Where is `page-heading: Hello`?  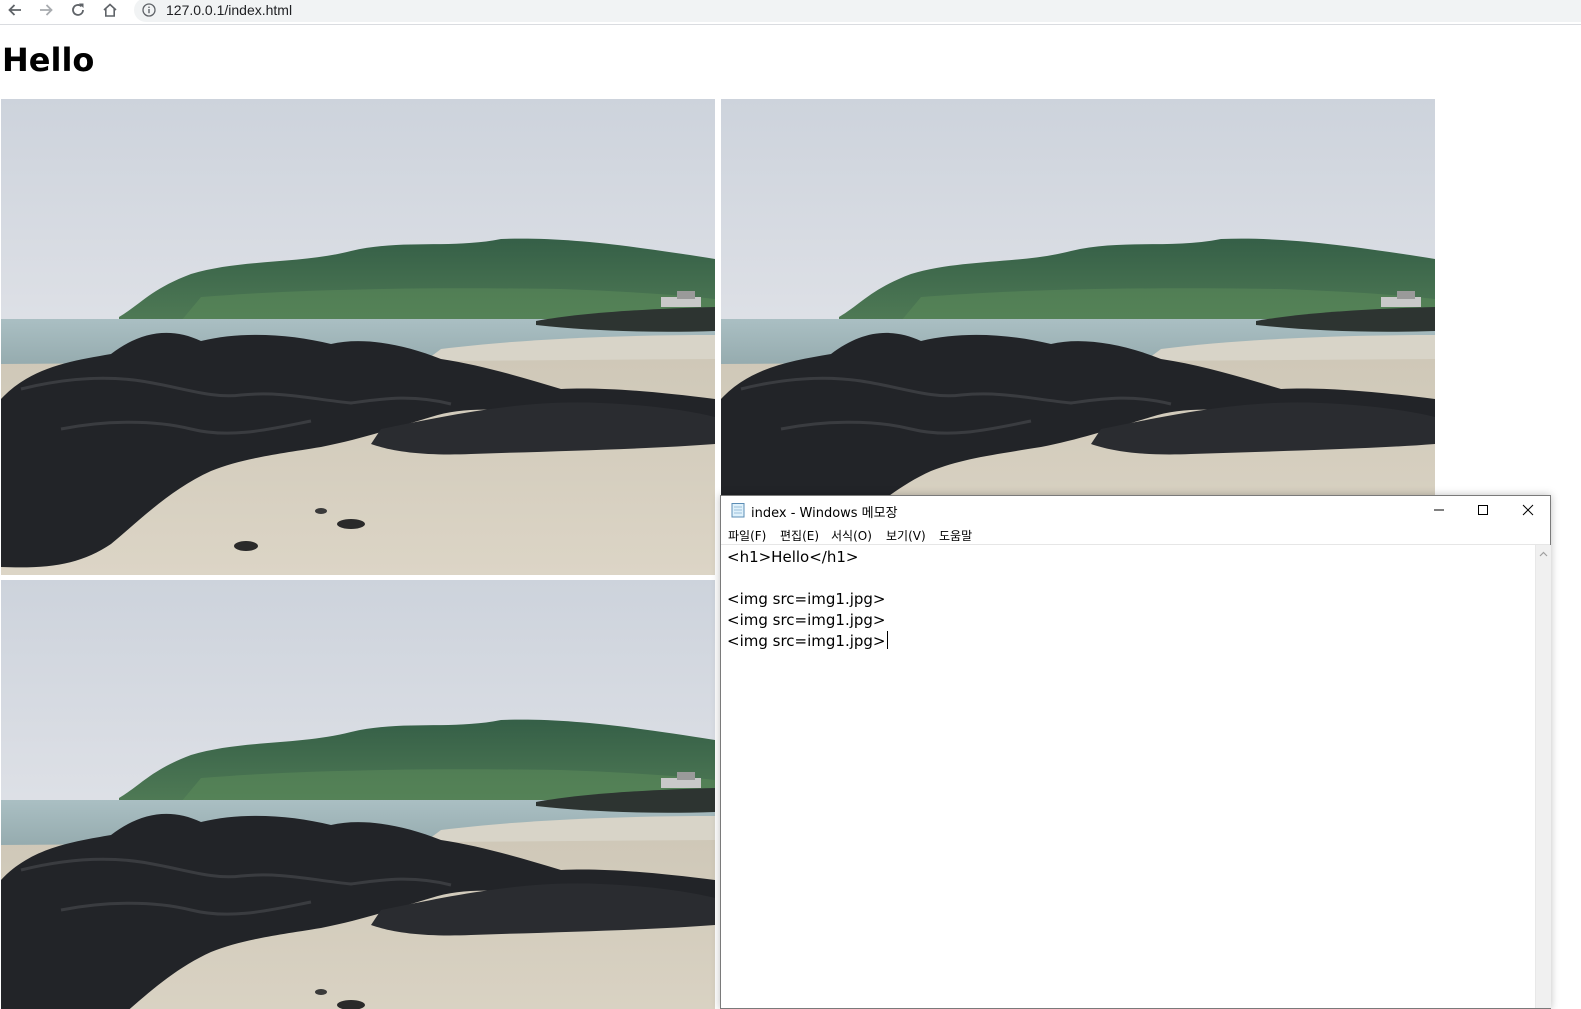
page-heading: Hello is located at coordinates (48, 60).